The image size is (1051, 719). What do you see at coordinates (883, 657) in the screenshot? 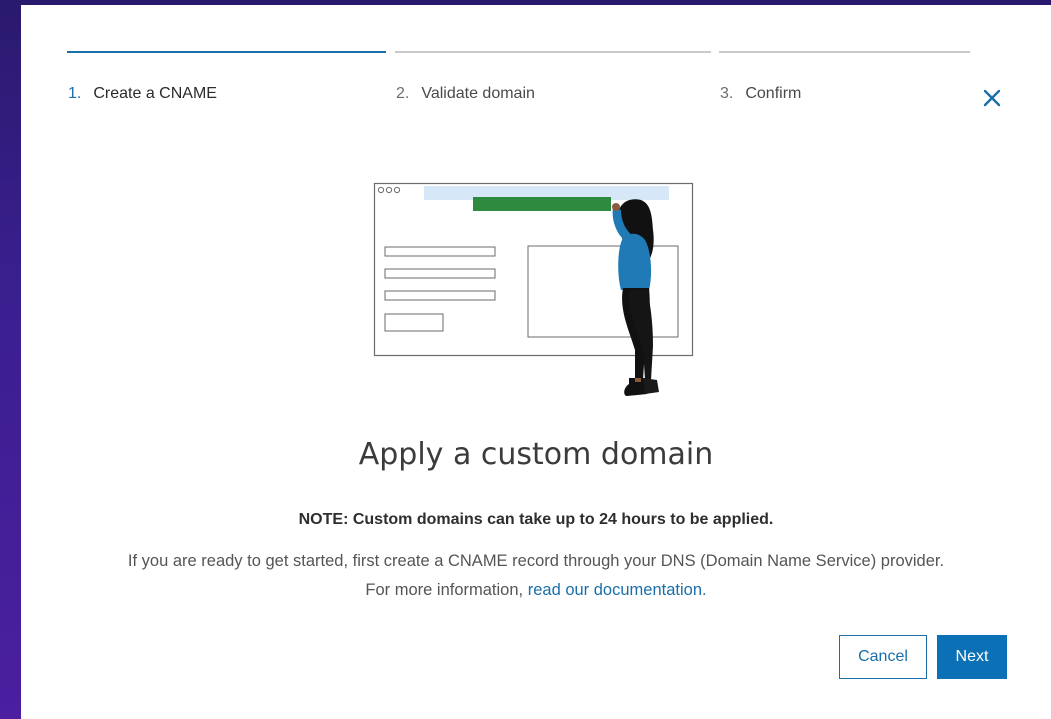
I see `cancel-button: Cancel` at bounding box center [883, 657].